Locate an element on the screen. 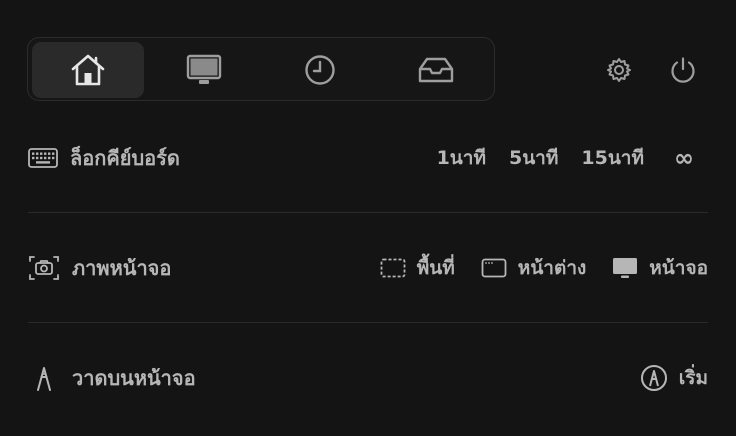  power-button is located at coordinates (683, 70).